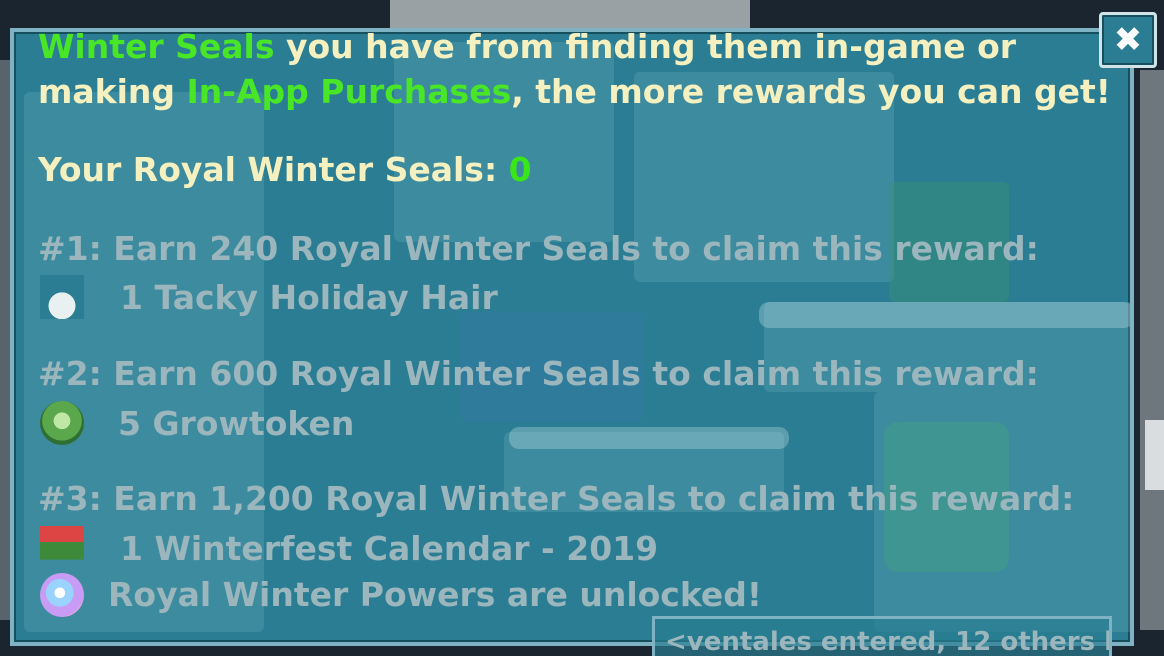 The width and height of the screenshot is (1164, 656). Describe the element at coordinates (62, 297) in the screenshot. I see `tacky-holiday-hair-icon` at that location.